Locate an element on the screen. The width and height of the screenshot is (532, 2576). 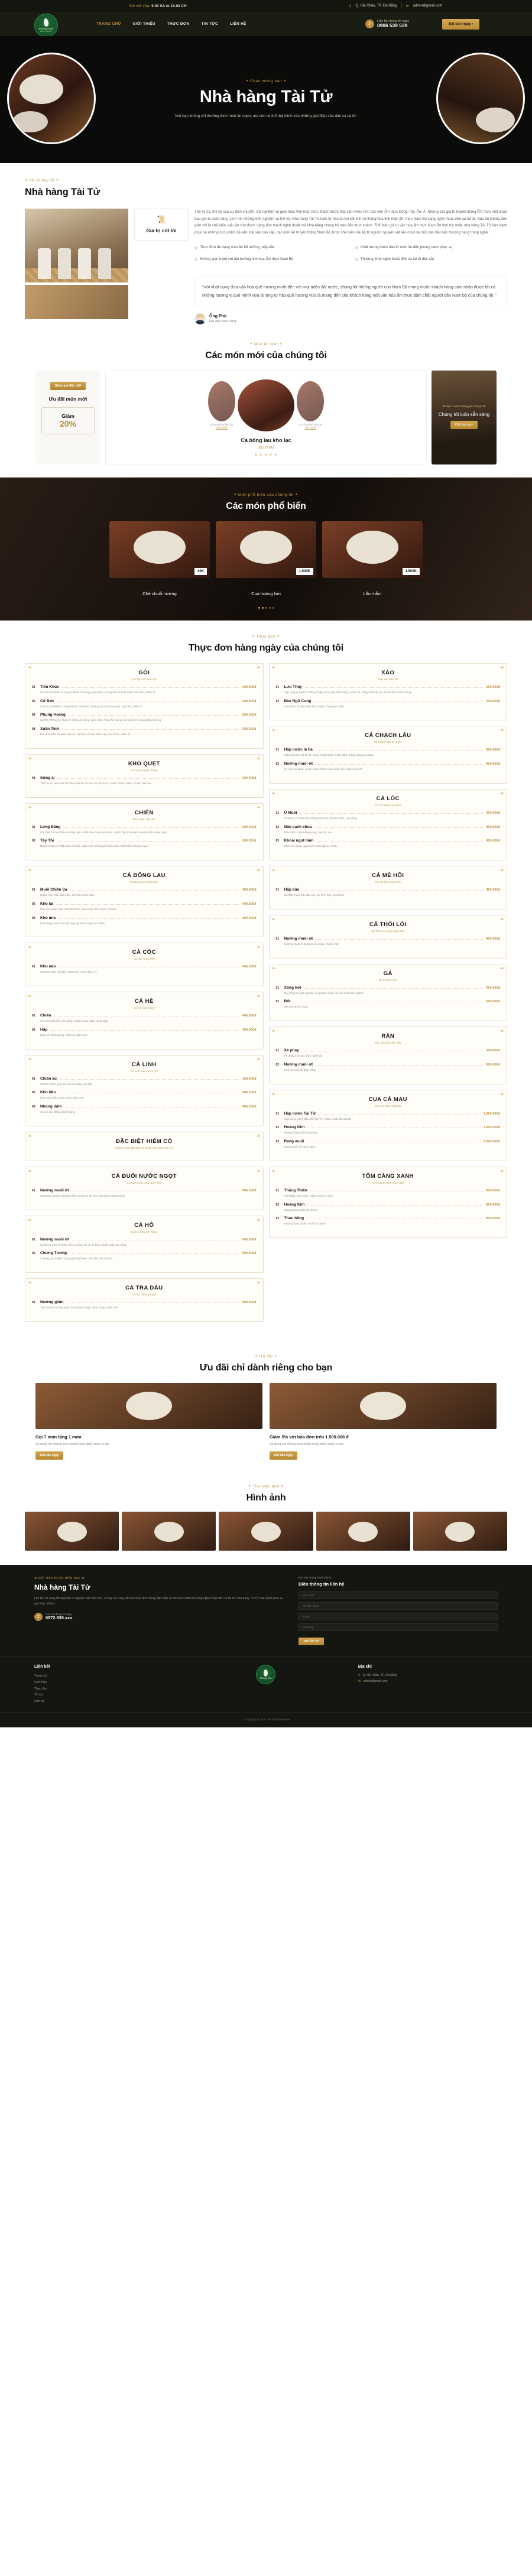
menu-category-subtitle: Kho quẹt truyền thống is located at coordinates (144, 770).